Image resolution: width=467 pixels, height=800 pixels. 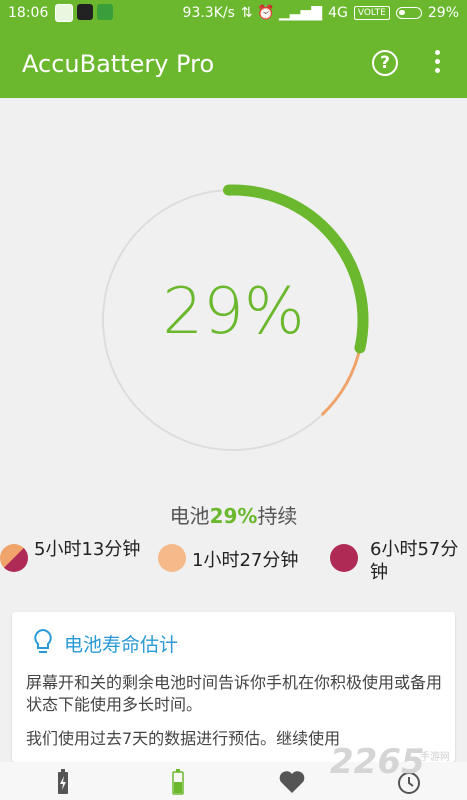 I want to click on signal-icon: ⇅ ⏰ ▁▃▅▇, so click(x=281, y=13).